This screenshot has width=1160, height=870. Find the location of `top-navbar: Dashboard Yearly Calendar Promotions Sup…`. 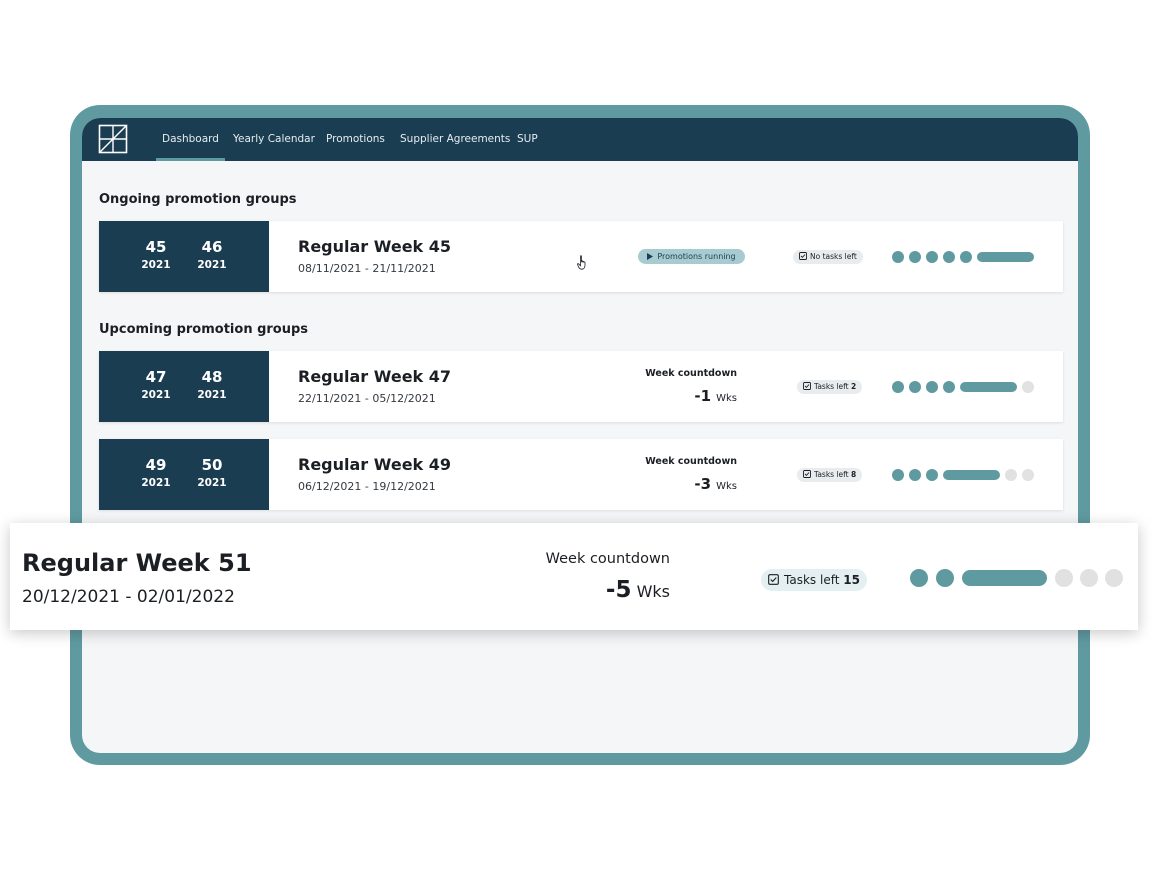

top-navbar: Dashboard Yearly Calendar Promotions Sup… is located at coordinates (580, 139).